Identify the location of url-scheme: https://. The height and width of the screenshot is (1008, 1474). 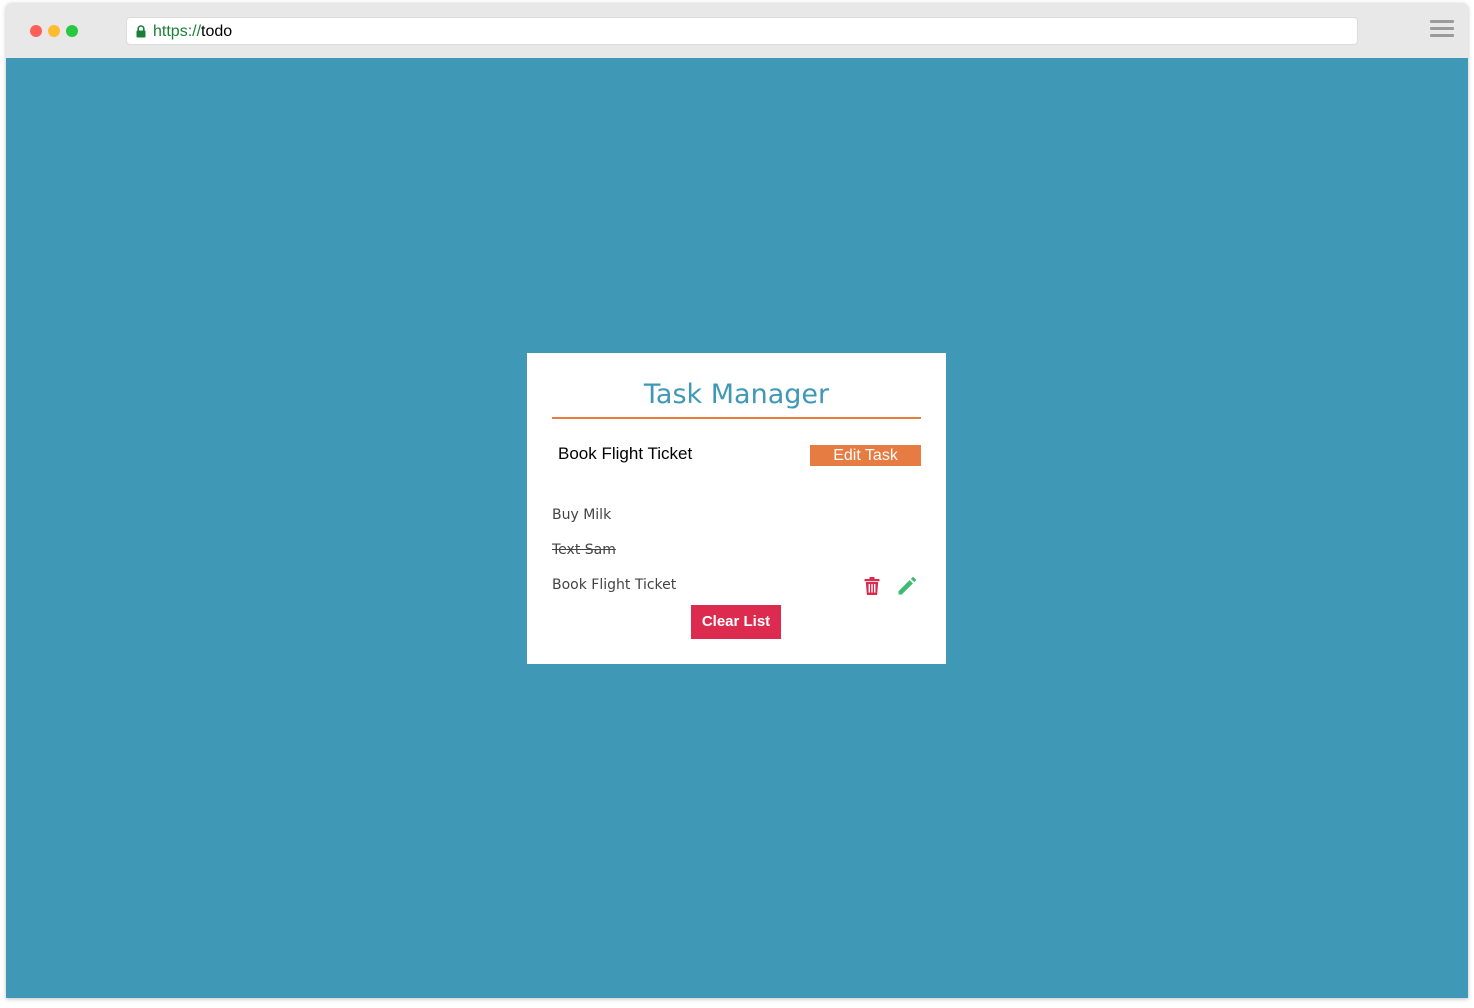
(177, 31).